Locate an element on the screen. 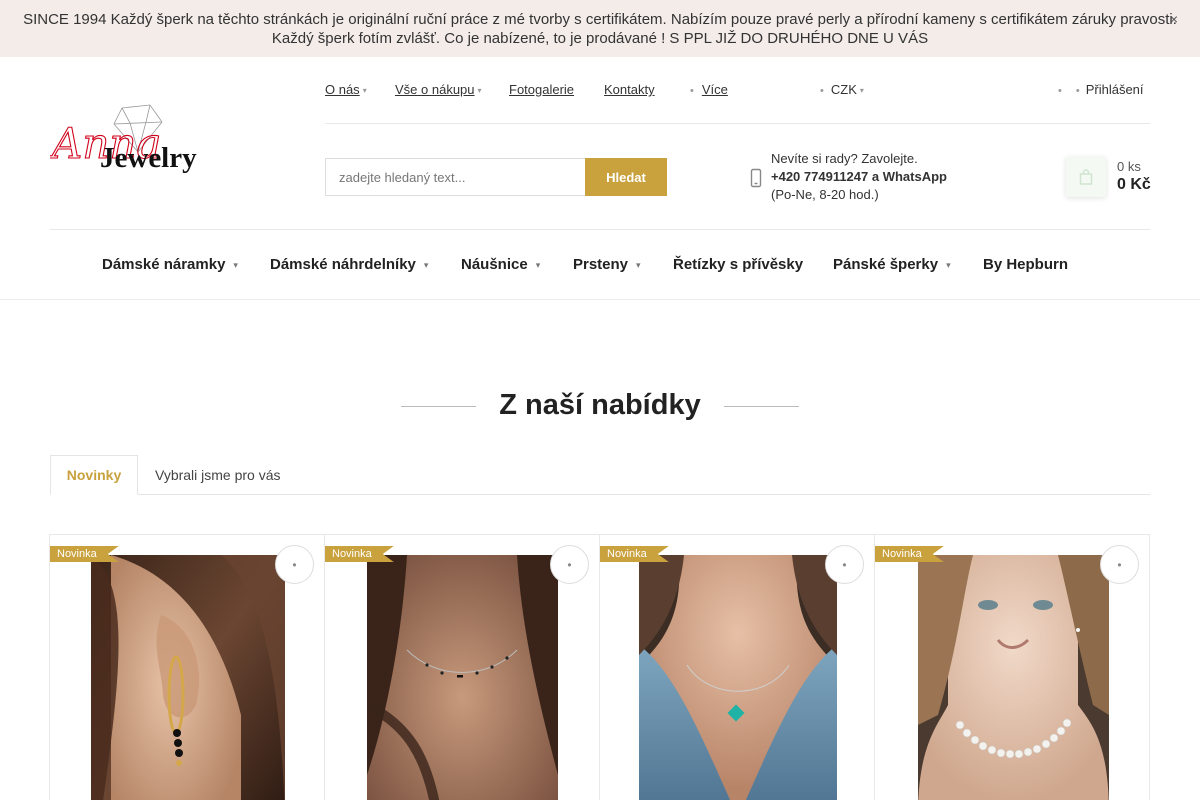 The height and width of the screenshot is (800, 1200). phone-icon is located at coordinates (756, 178).